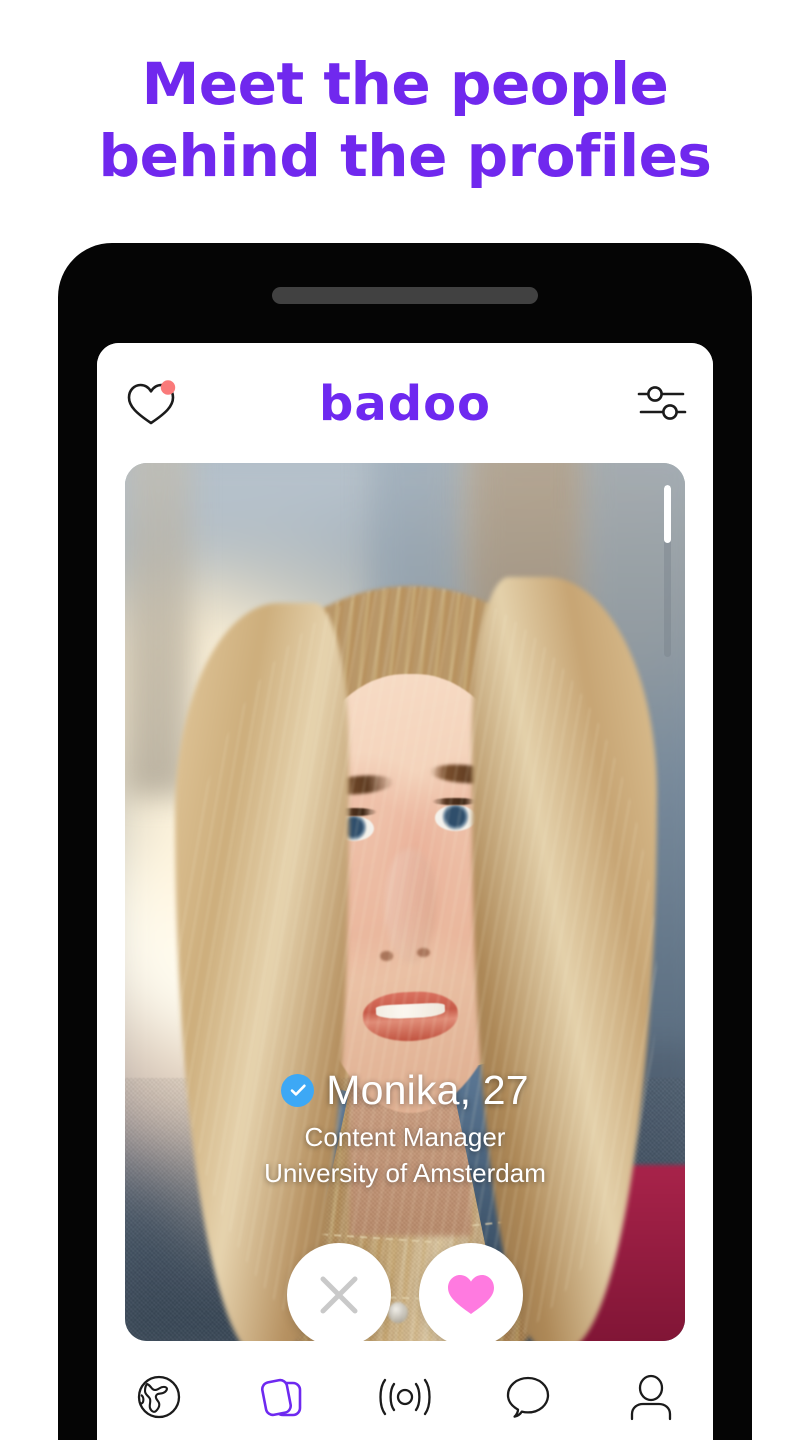  Describe the element at coordinates (528, 1397) in the screenshot. I see `speech-bubble-icon` at that location.